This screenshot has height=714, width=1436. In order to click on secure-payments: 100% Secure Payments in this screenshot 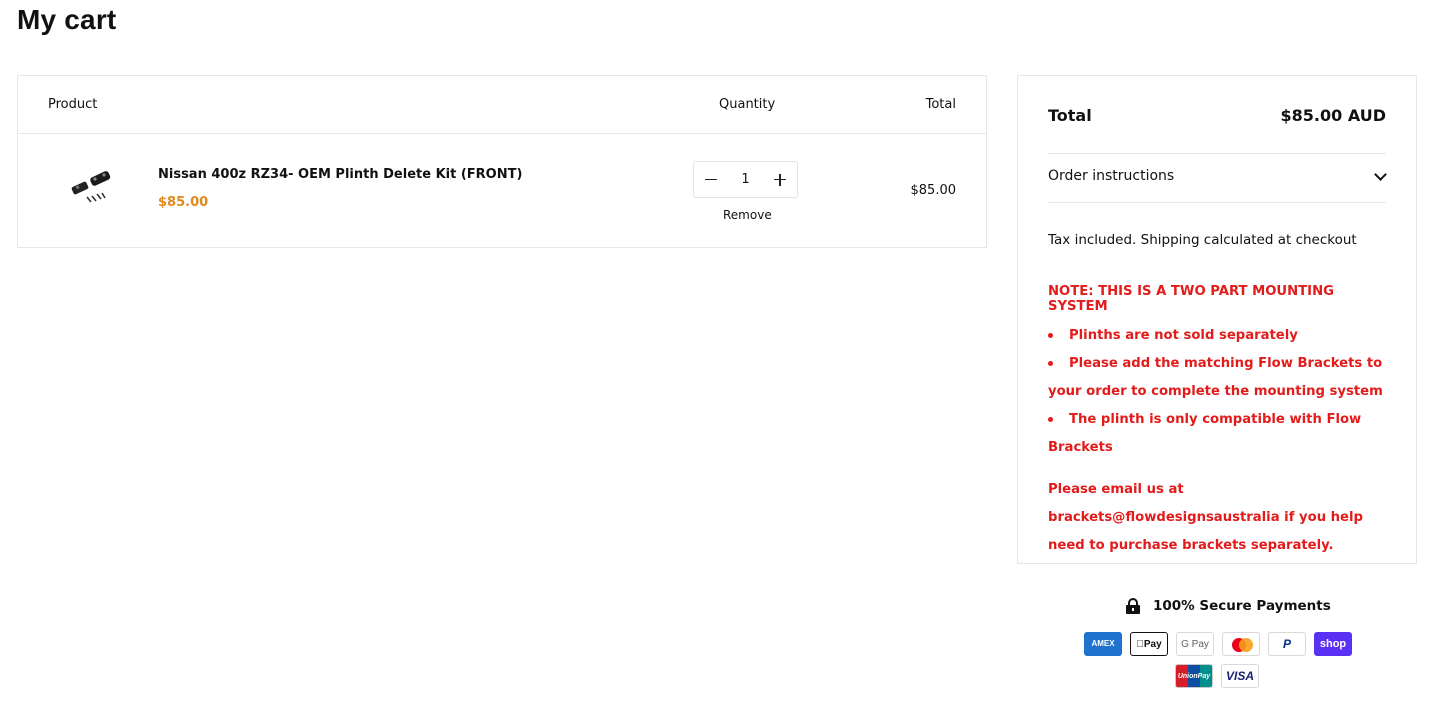, I will do `click(1228, 606)`.